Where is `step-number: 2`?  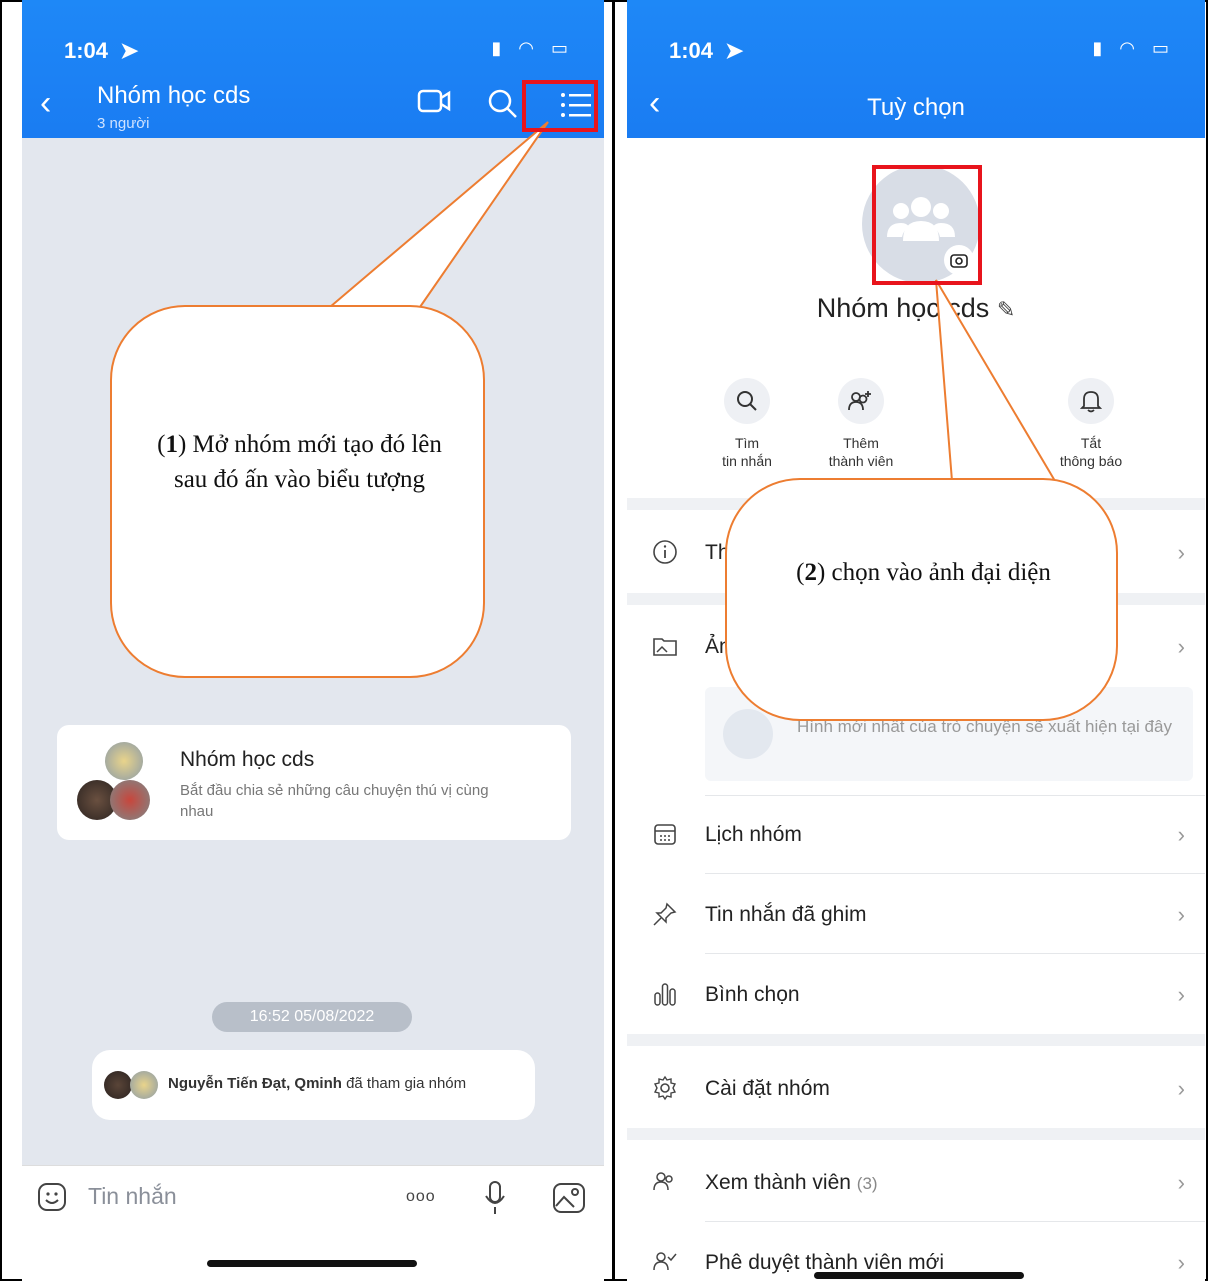
step-number: 2 is located at coordinates (810, 572).